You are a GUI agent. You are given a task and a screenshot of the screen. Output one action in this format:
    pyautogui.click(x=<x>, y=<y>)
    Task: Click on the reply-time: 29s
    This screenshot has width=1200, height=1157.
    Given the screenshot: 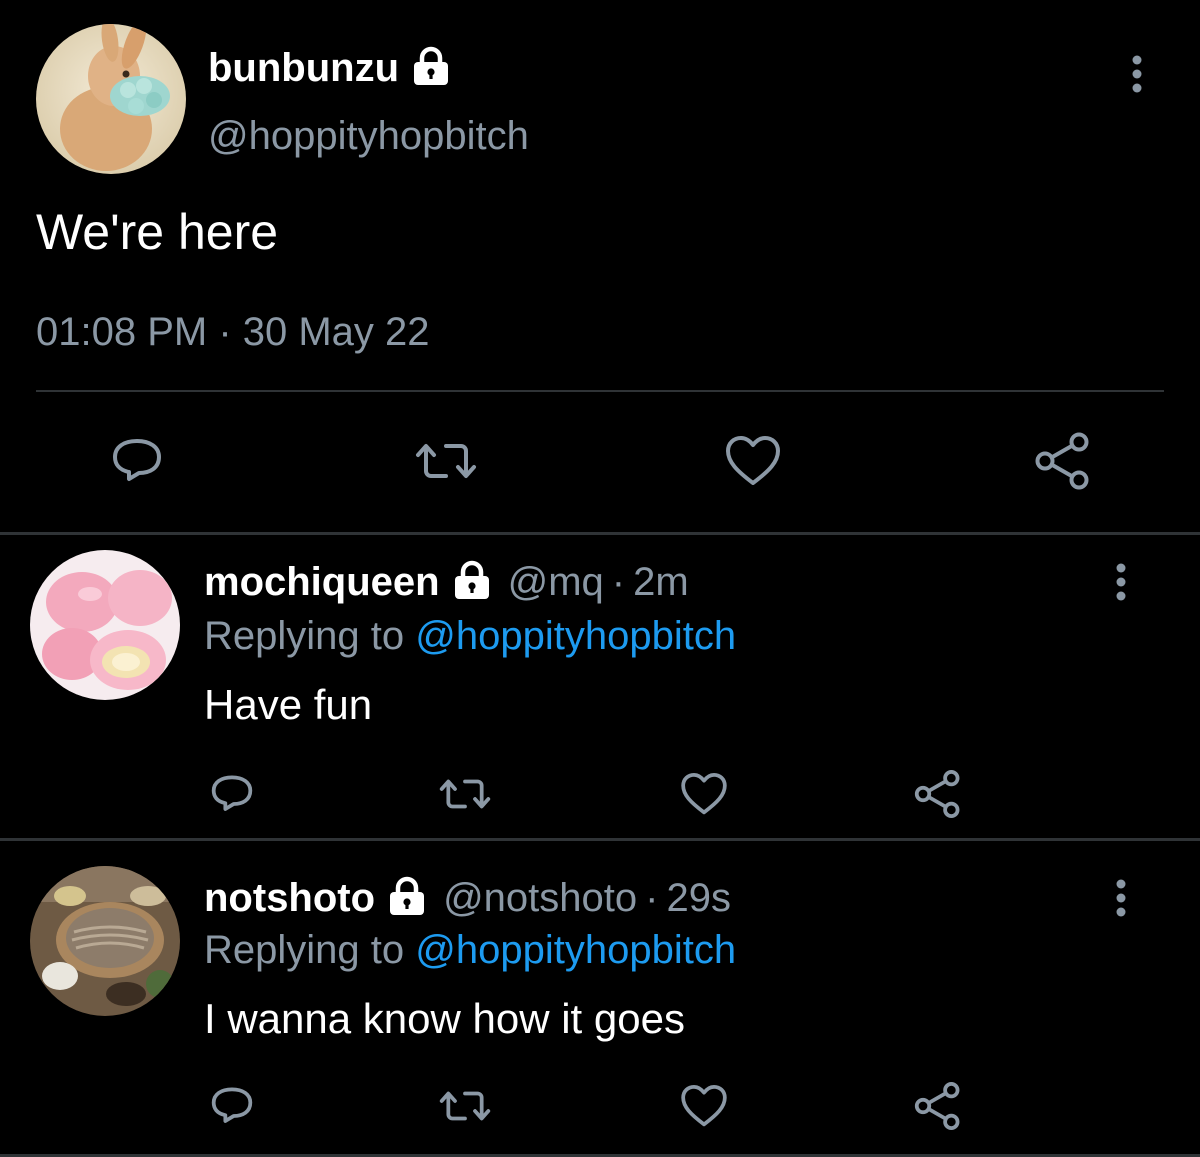 What is the action you would take?
    pyautogui.click(x=698, y=898)
    